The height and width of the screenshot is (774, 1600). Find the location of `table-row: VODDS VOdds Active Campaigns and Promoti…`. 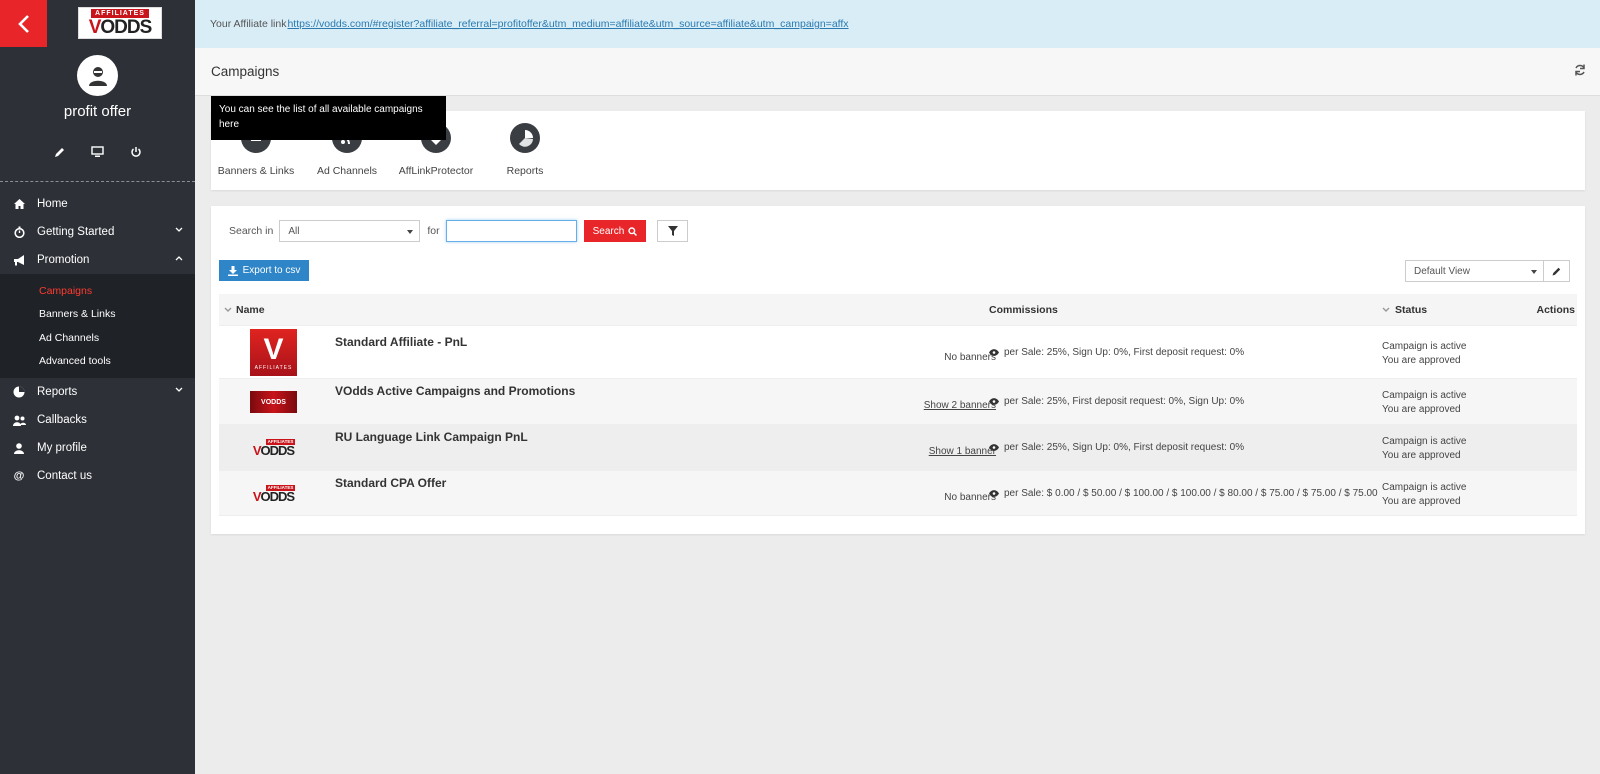

table-row: VODDS VOdds Active Campaigns and Promoti… is located at coordinates (898, 402).